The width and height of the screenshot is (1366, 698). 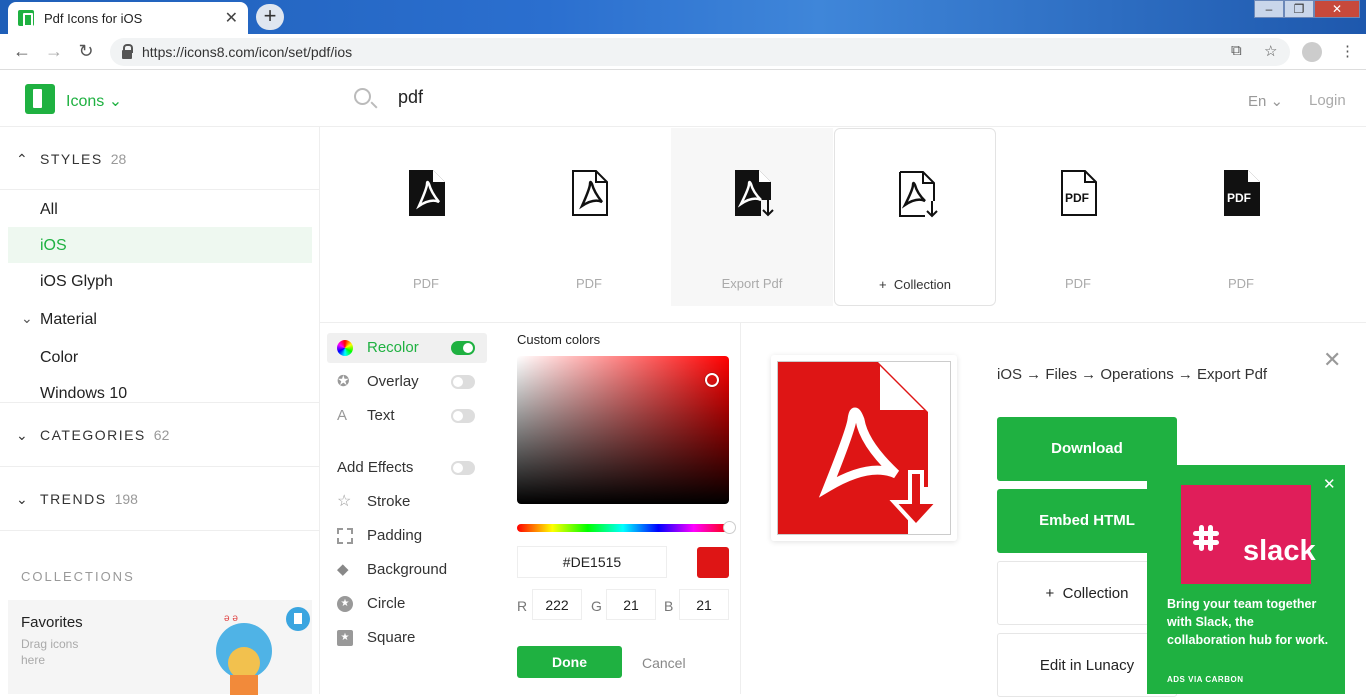 What do you see at coordinates (1132, 374) in the screenshot?
I see `icon-breadcrumb: iOS → Files → Operations → Export Pdf` at bounding box center [1132, 374].